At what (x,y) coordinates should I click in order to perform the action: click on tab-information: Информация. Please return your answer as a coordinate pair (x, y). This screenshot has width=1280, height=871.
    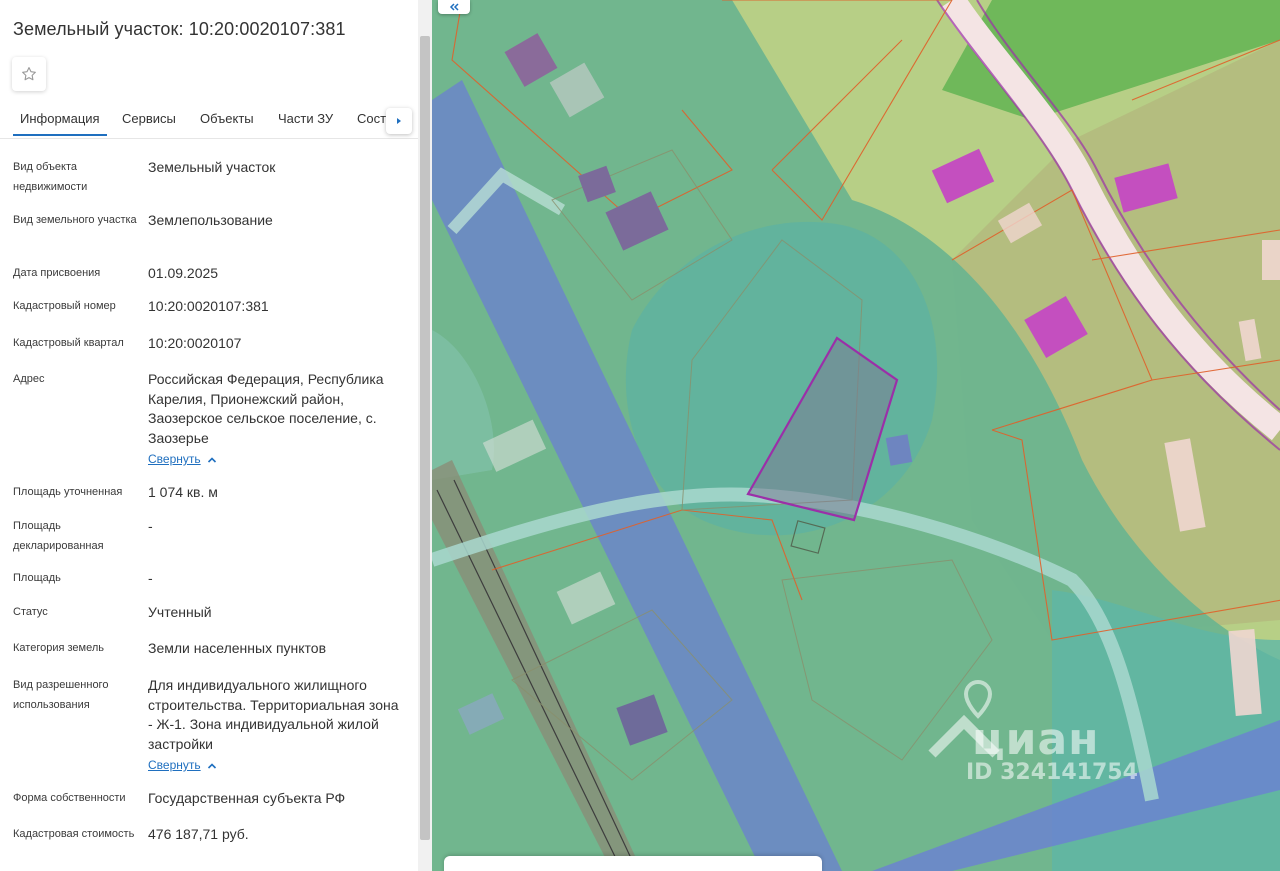
    Looking at the image, I should click on (60, 123).